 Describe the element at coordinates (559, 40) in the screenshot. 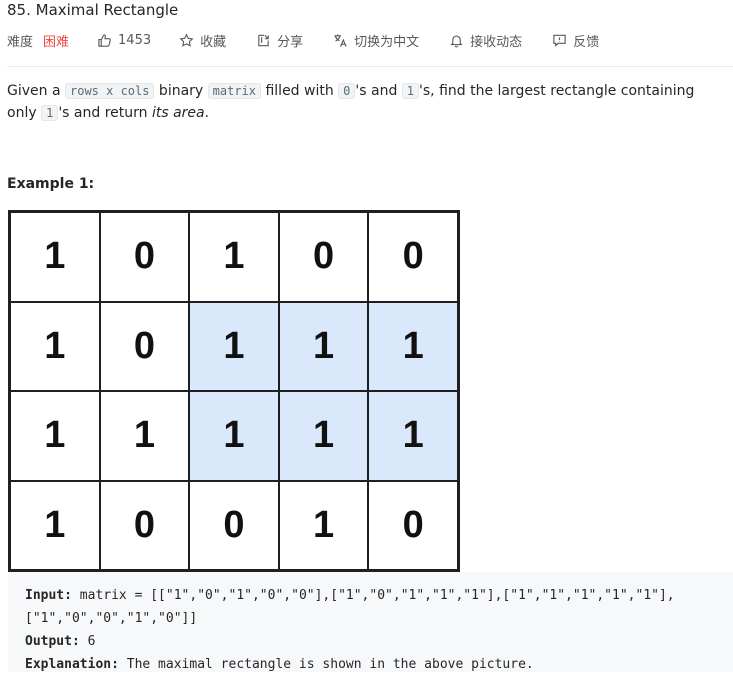

I see `feedback-icon` at that location.